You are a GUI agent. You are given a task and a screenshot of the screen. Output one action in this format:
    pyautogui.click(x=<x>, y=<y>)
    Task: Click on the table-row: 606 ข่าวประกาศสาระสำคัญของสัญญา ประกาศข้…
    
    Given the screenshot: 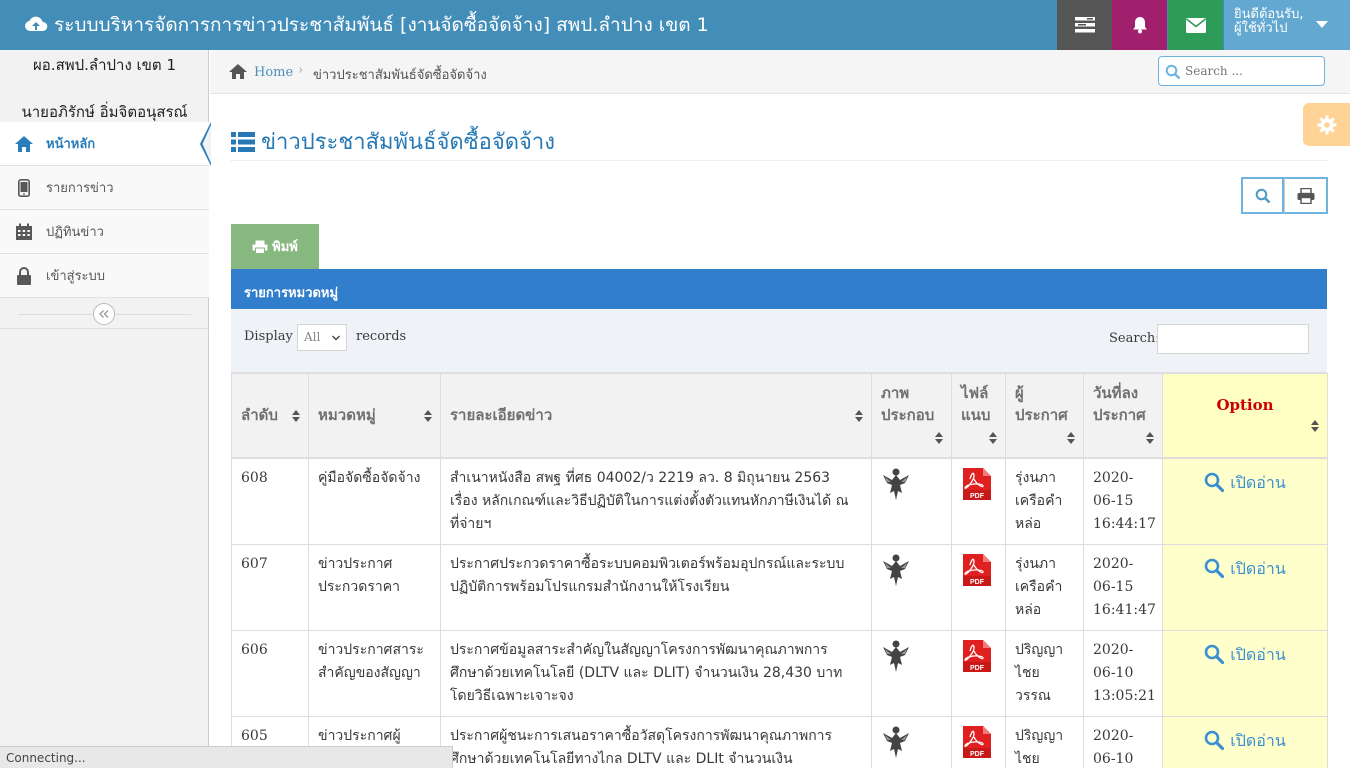 What is the action you would take?
    pyautogui.click(x=779, y=673)
    